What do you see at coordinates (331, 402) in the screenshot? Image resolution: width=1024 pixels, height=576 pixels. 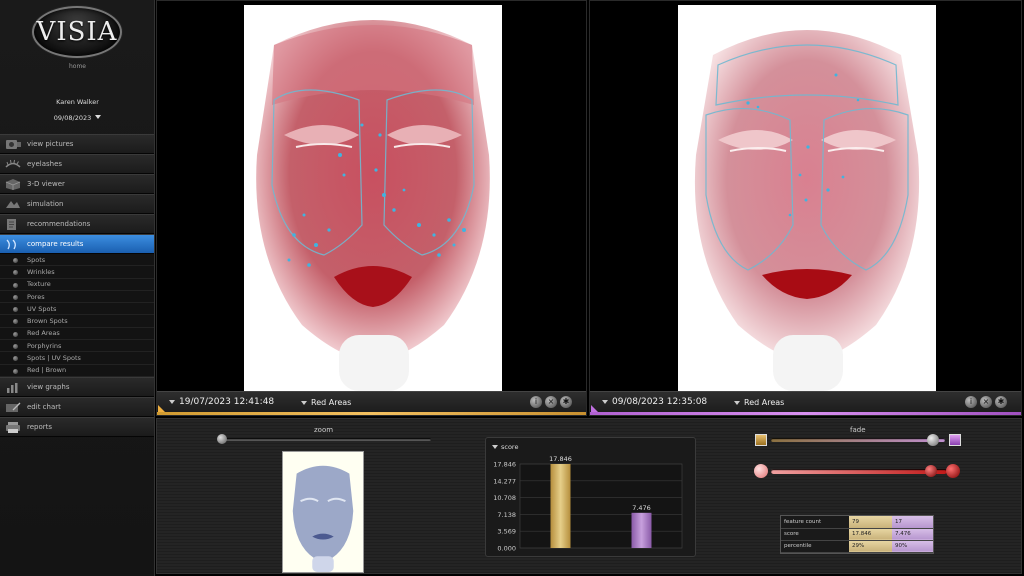 I see `left-mode-value: Red Areas` at bounding box center [331, 402].